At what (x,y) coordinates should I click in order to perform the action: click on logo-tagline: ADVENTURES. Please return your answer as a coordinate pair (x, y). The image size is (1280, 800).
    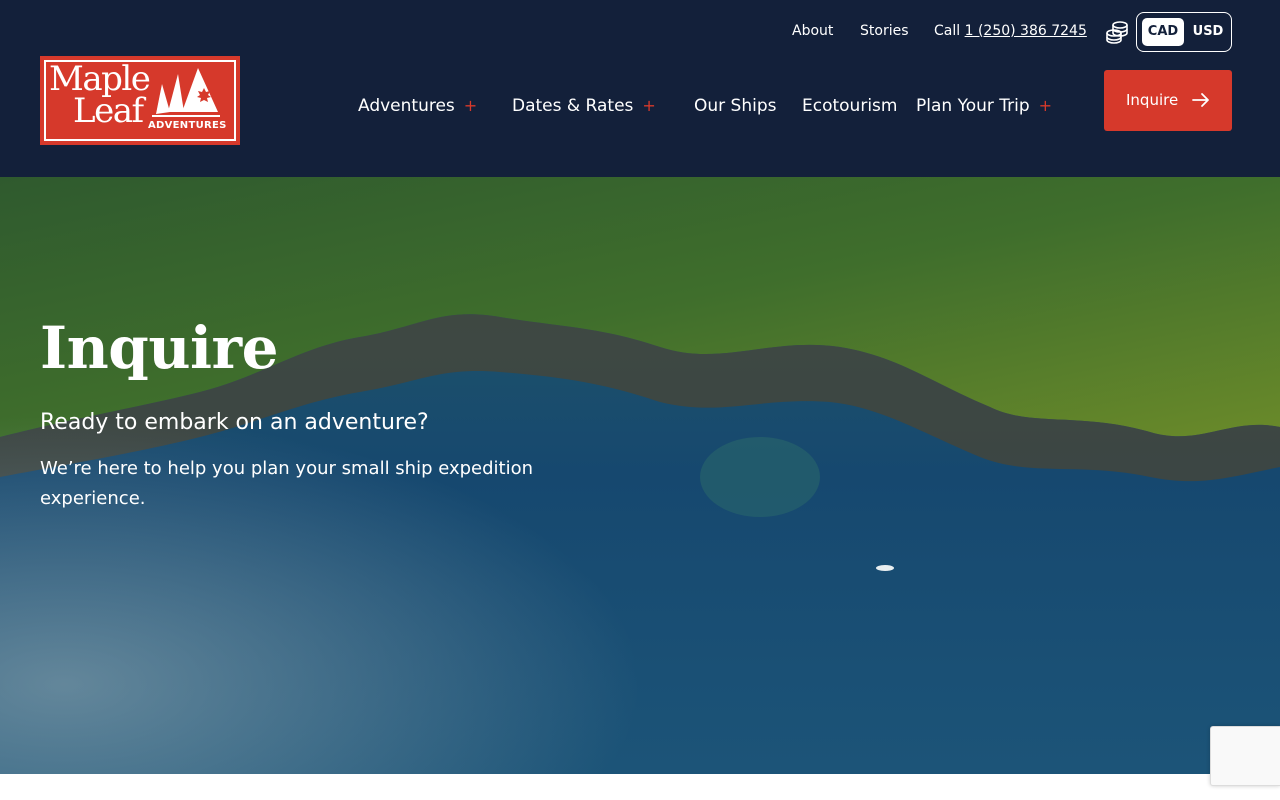
    Looking at the image, I should click on (187, 125).